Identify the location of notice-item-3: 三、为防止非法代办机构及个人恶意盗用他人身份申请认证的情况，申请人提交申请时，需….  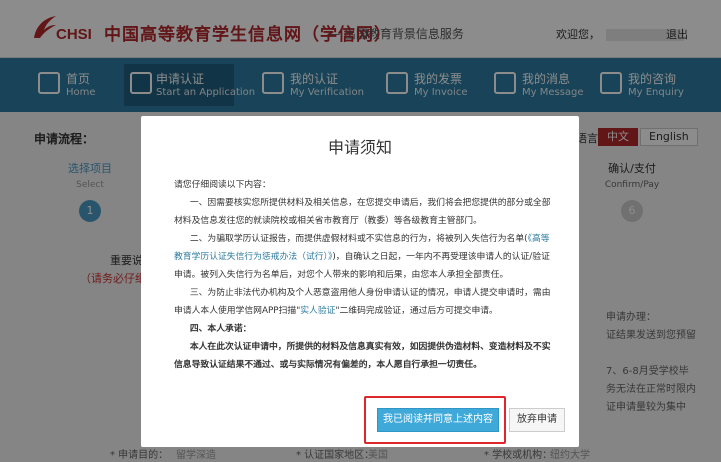
(362, 302).